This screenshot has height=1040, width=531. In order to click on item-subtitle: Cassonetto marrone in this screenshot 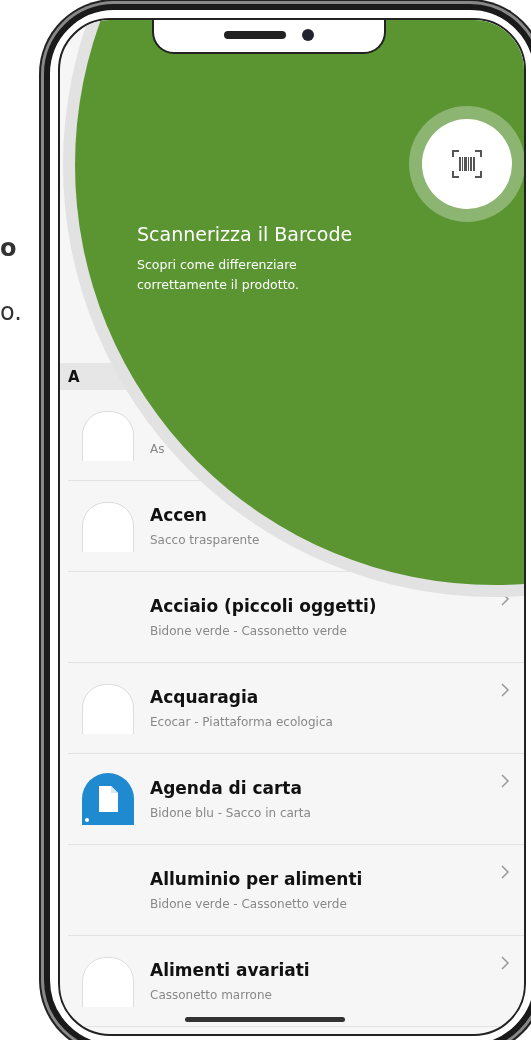, I will do `click(211, 995)`.